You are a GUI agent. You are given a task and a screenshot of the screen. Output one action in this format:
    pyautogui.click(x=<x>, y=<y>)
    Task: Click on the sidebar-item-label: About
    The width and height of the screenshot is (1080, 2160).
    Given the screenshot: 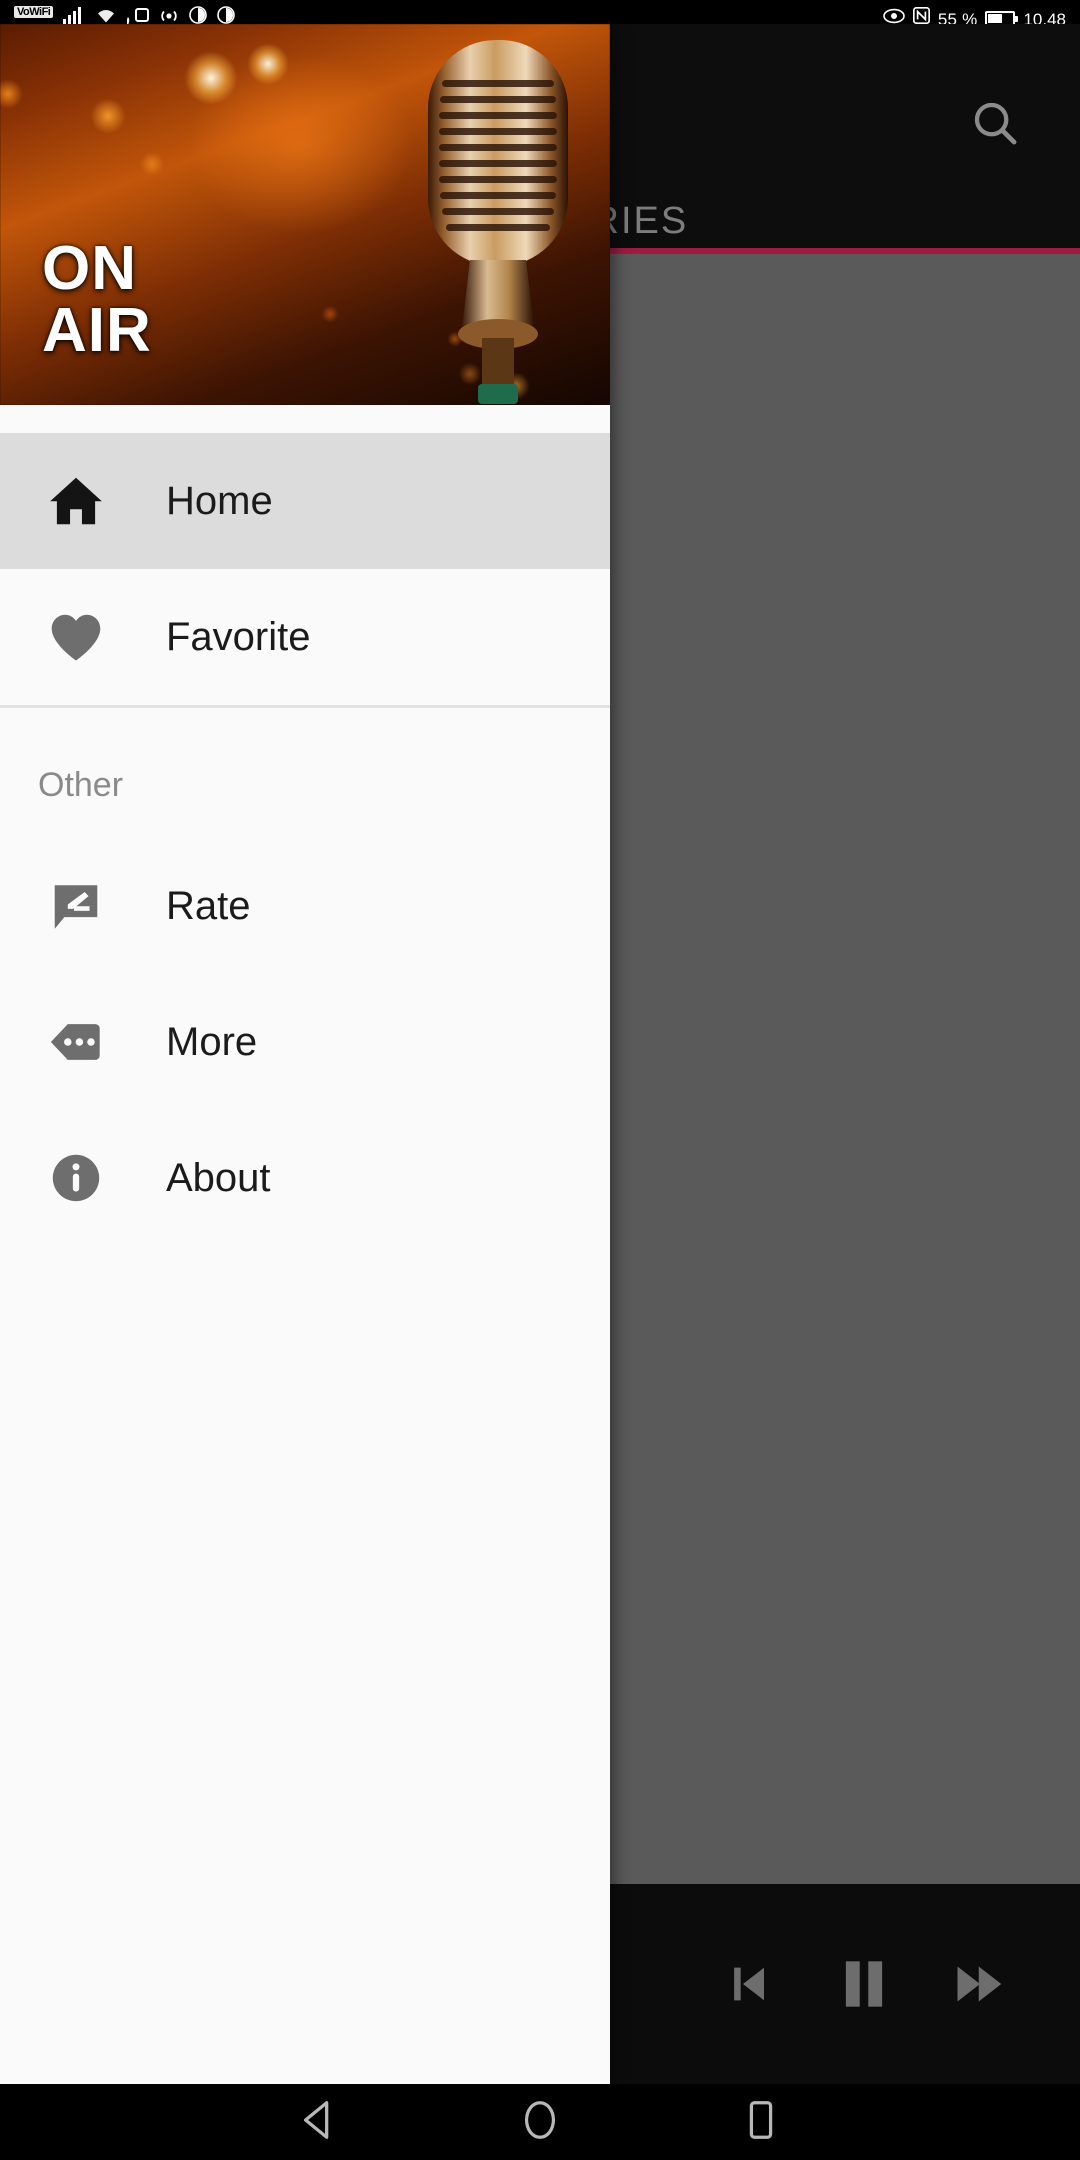 What is the action you would take?
    pyautogui.click(x=218, y=1177)
    